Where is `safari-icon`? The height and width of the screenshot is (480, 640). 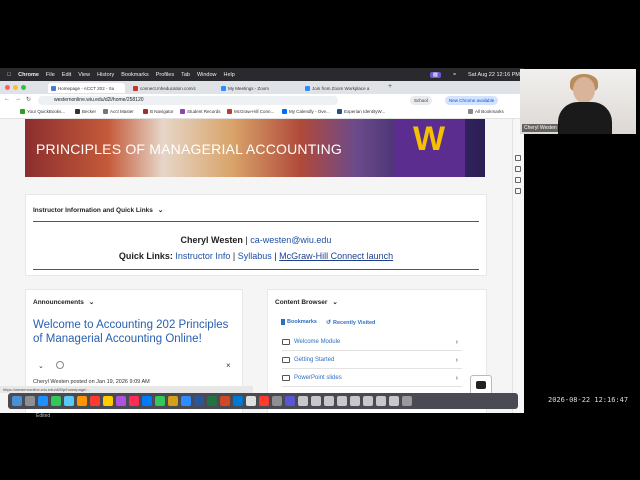 safari-icon is located at coordinates (43, 401).